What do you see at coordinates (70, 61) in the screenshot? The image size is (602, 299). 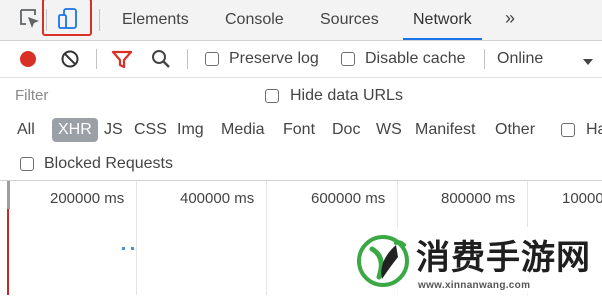 I see `clear-icon` at bounding box center [70, 61].